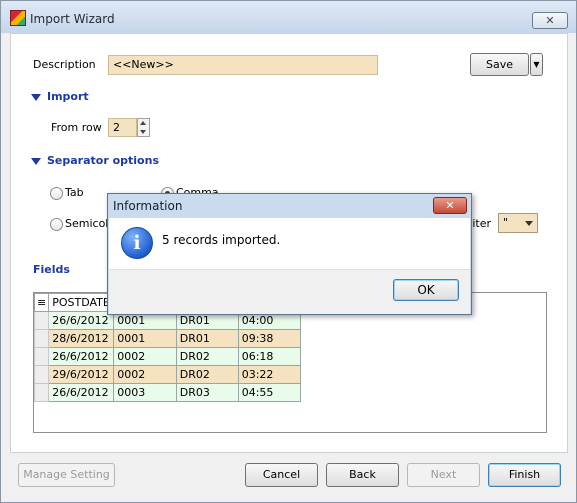 The image size is (577, 503). What do you see at coordinates (288, 17) in the screenshot?
I see `title-bar: Import Wizard ✕` at bounding box center [288, 17].